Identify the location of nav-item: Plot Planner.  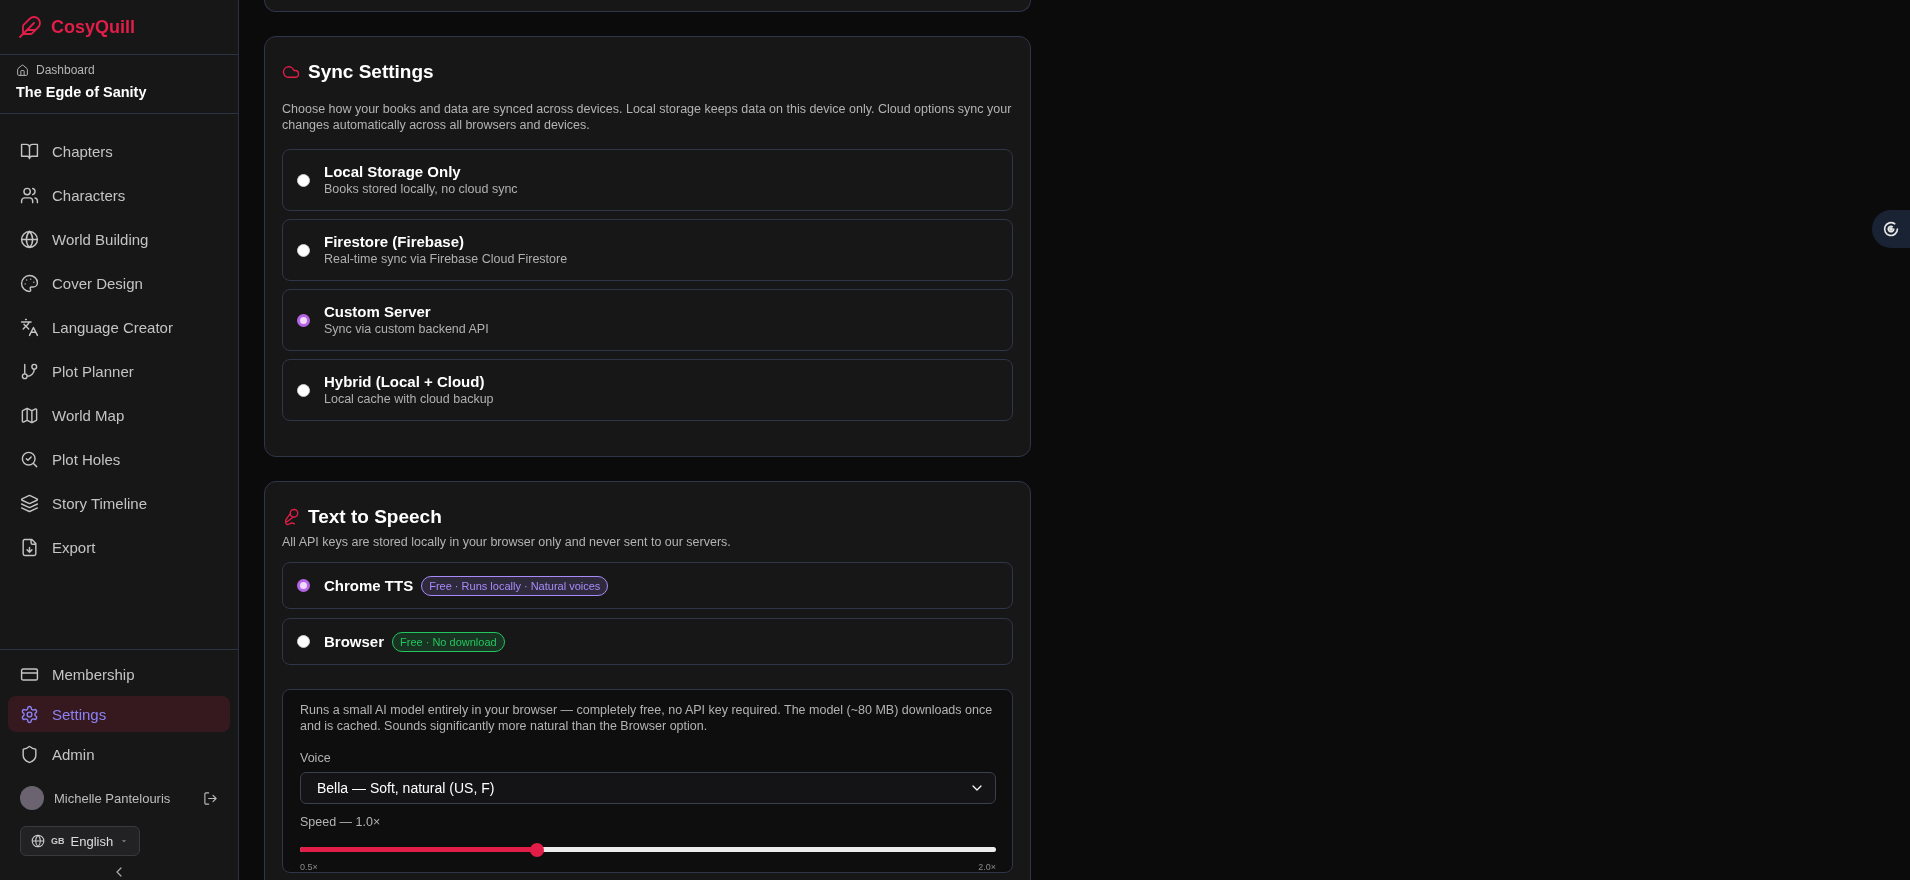
(119, 371).